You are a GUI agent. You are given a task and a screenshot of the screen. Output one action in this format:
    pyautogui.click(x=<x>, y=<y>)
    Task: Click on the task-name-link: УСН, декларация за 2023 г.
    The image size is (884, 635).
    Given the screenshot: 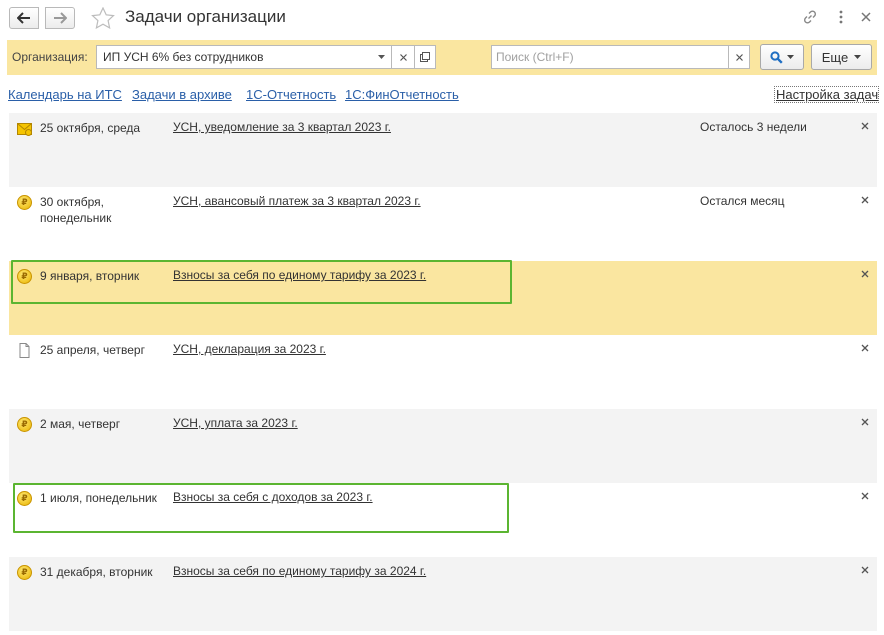 What is the action you would take?
    pyautogui.click(x=249, y=349)
    